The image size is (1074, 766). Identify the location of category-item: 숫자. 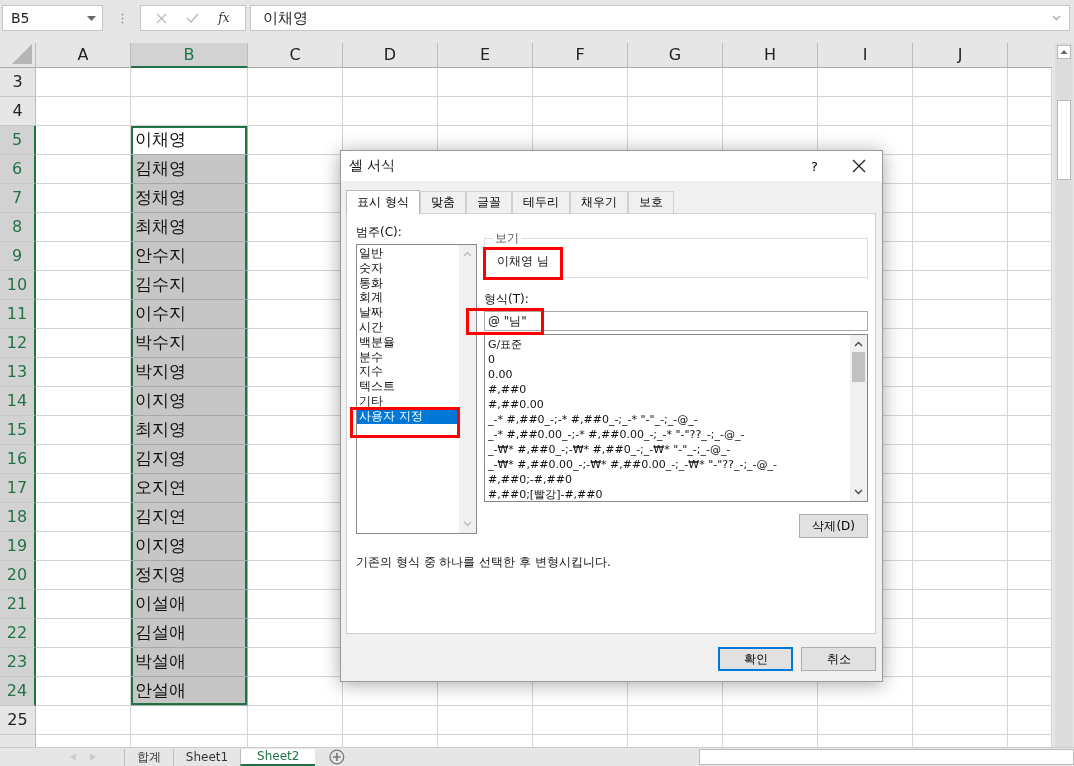
(408, 268).